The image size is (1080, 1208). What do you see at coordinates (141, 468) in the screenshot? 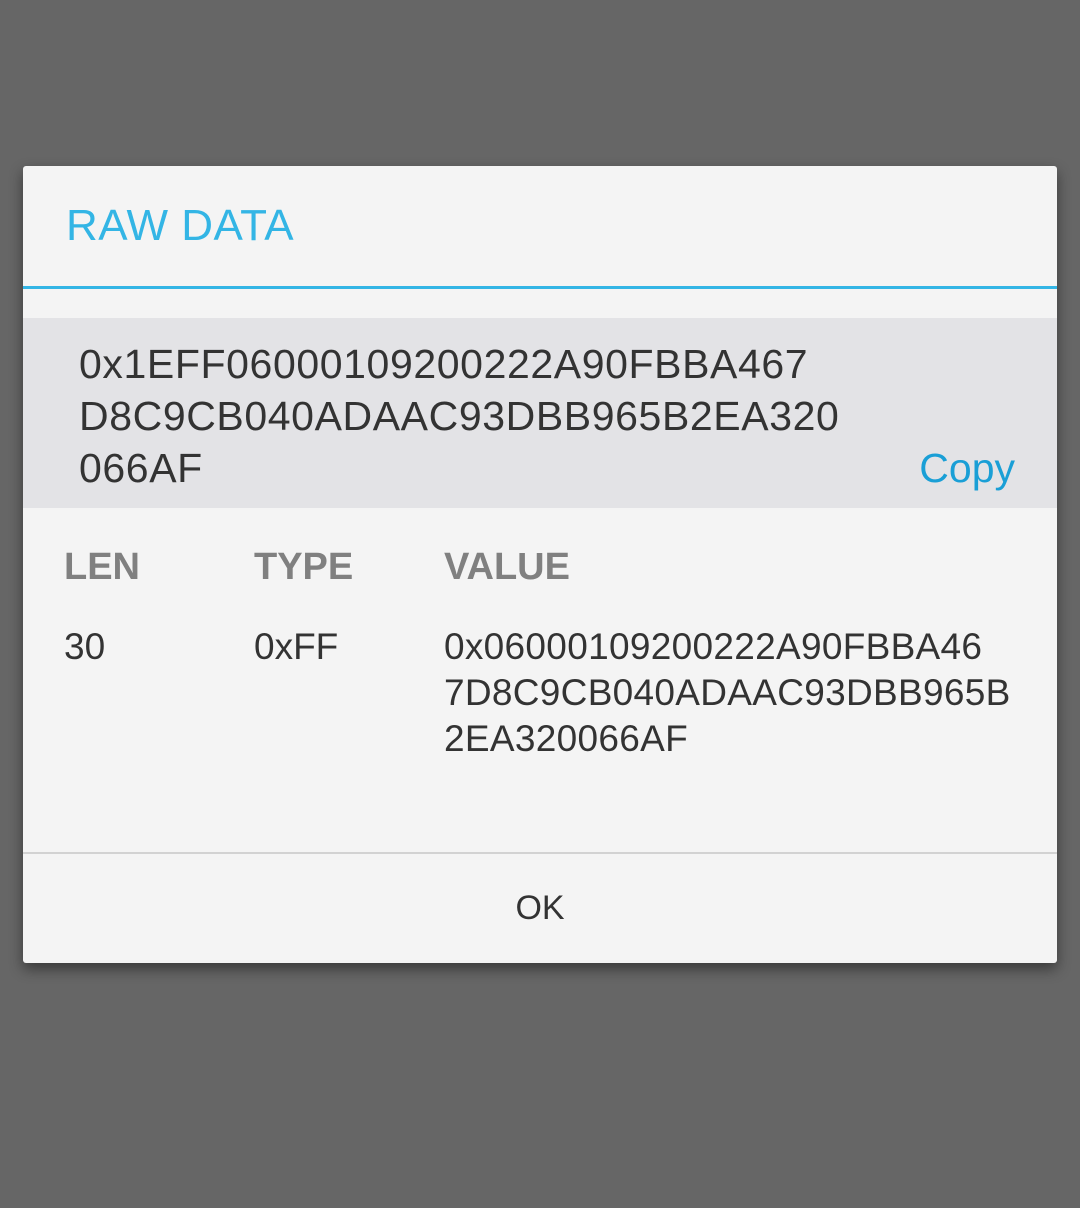
I see `raw-hex-line: 066AF` at bounding box center [141, 468].